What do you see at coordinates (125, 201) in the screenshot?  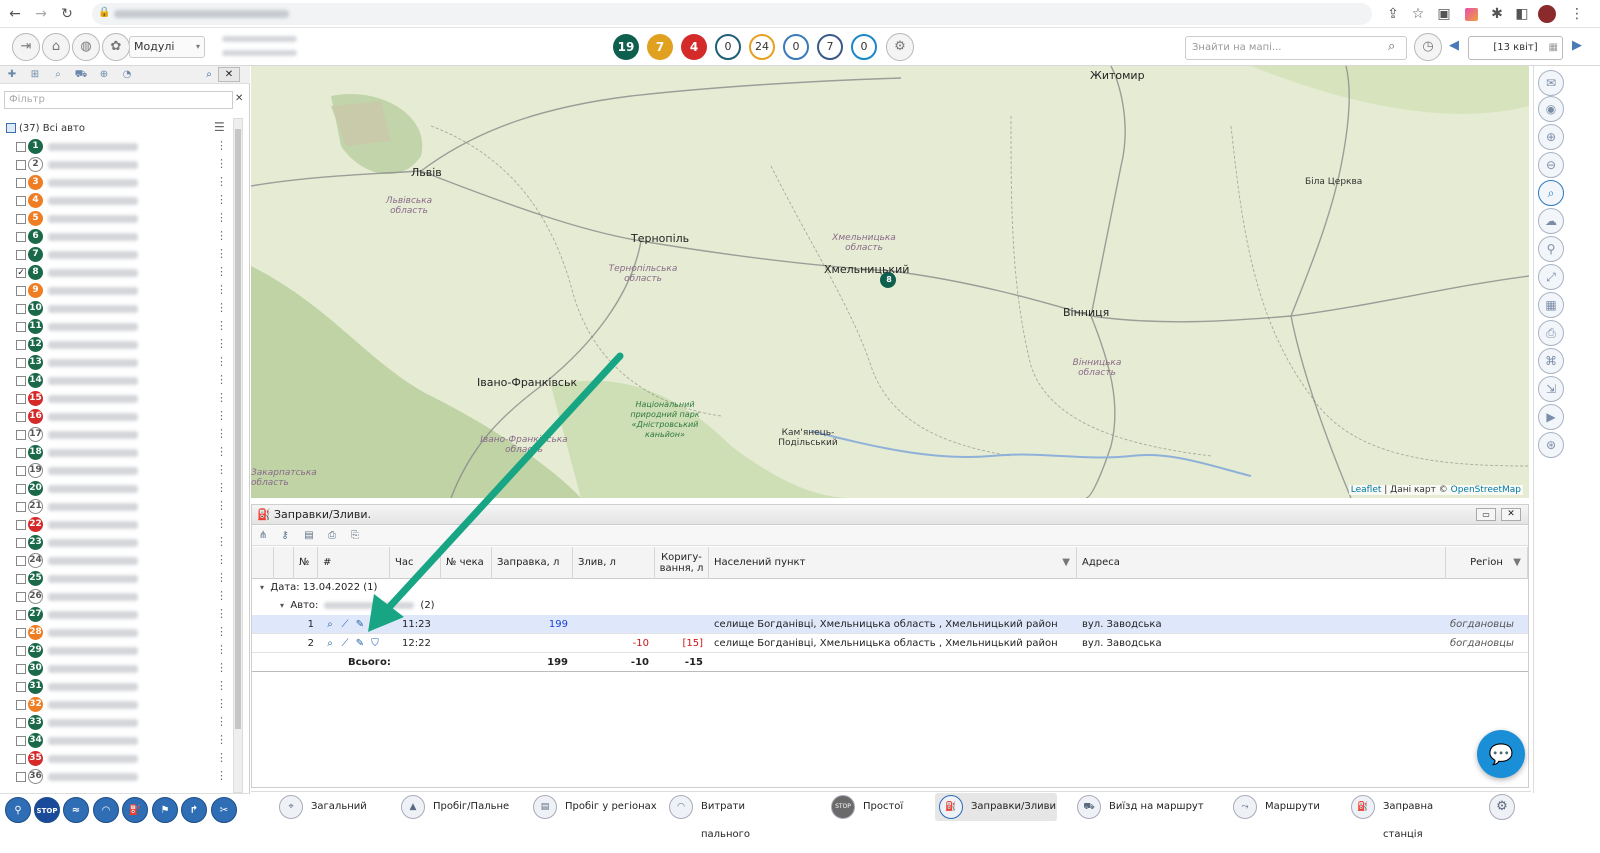 I see `vehicle-list-item: 4 ⋮` at bounding box center [125, 201].